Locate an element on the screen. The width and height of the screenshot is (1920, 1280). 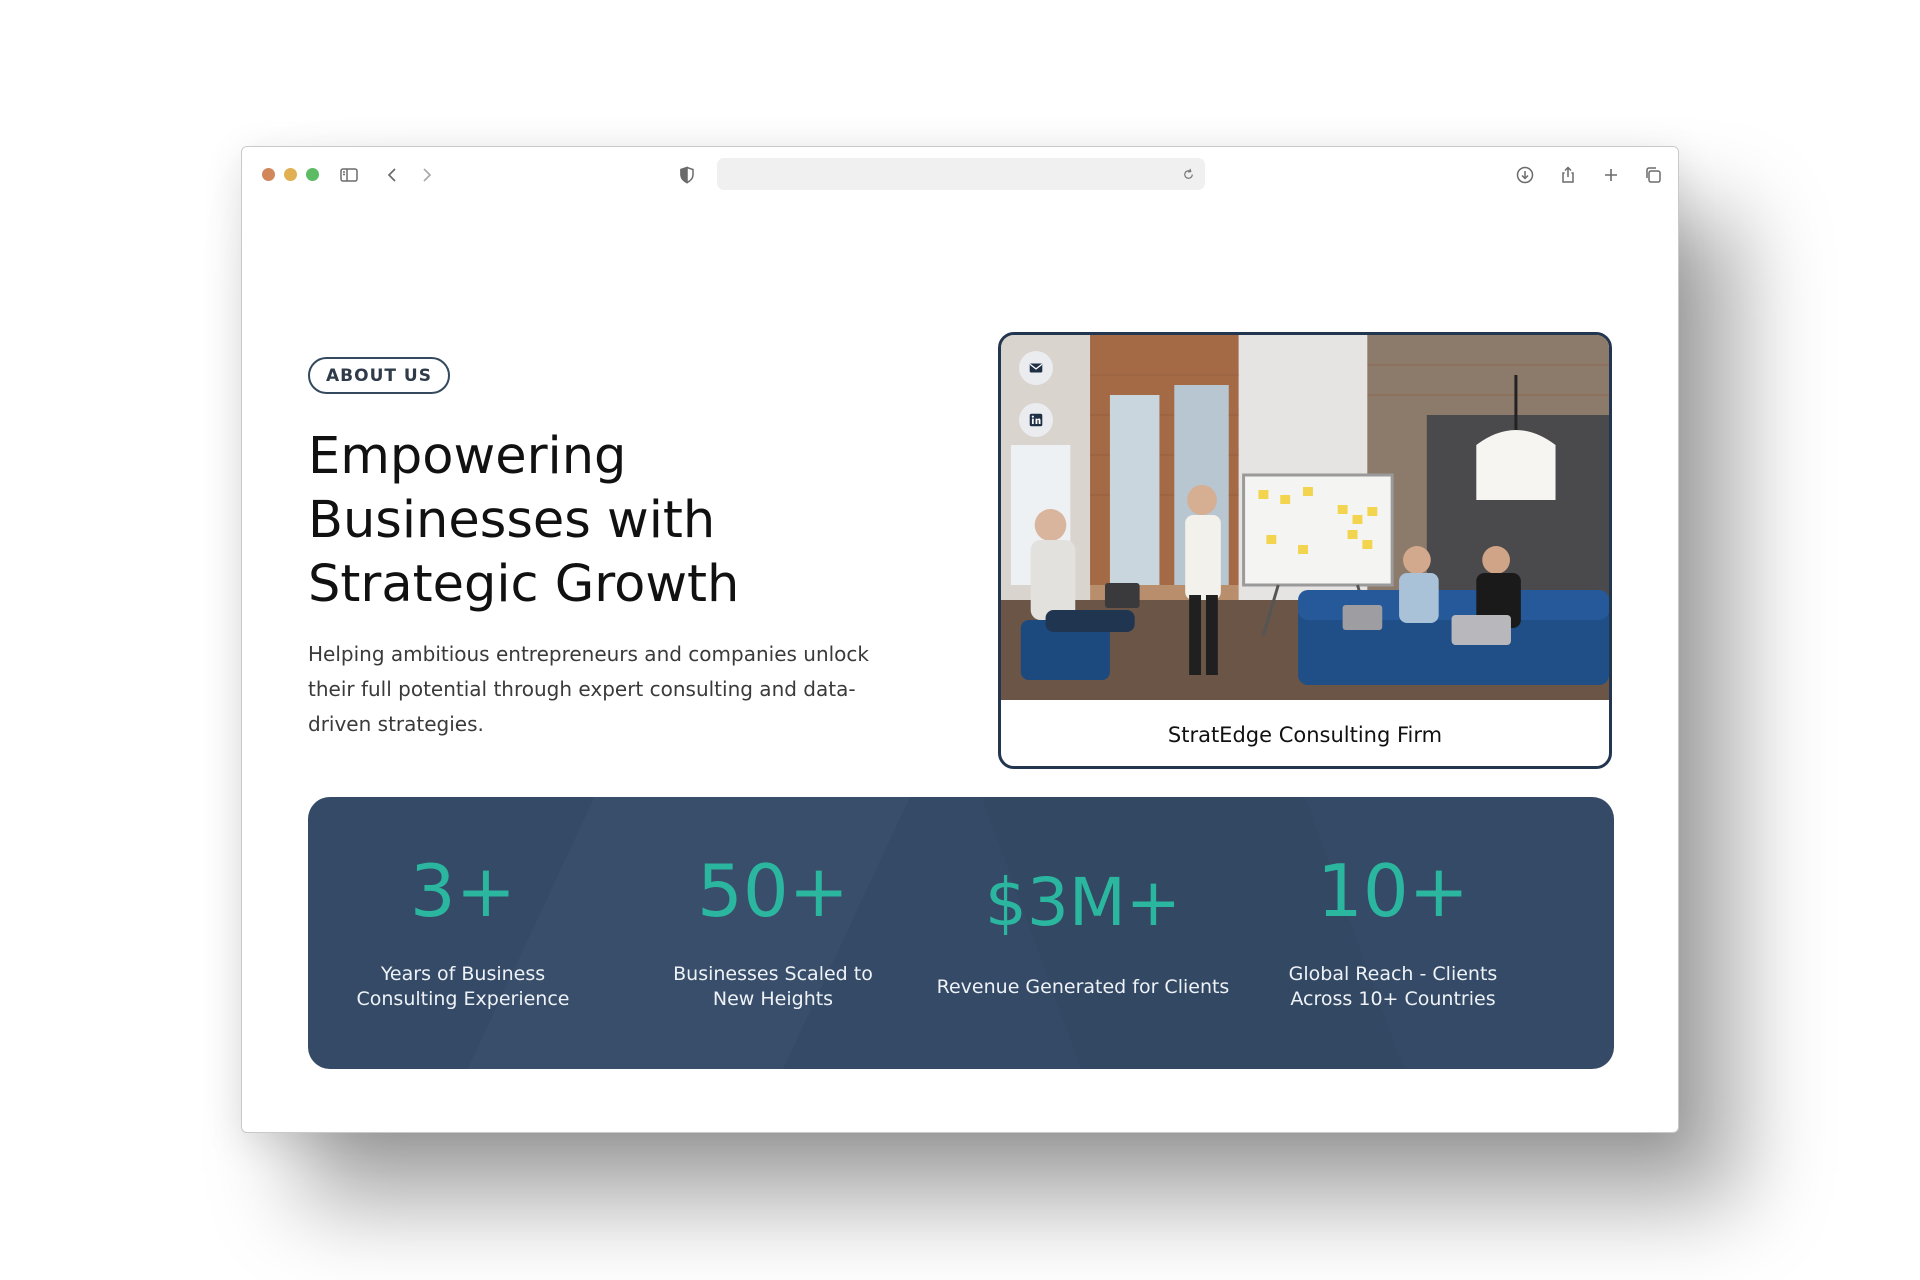
stat-value: 50+ is located at coordinates (773, 891).